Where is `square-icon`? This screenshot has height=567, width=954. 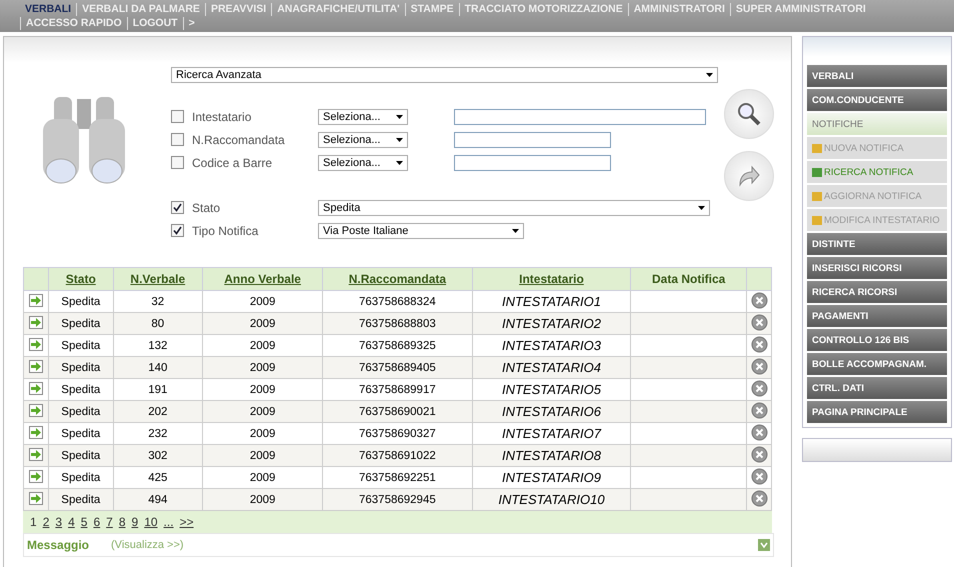
square-icon is located at coordinates (817, 172).